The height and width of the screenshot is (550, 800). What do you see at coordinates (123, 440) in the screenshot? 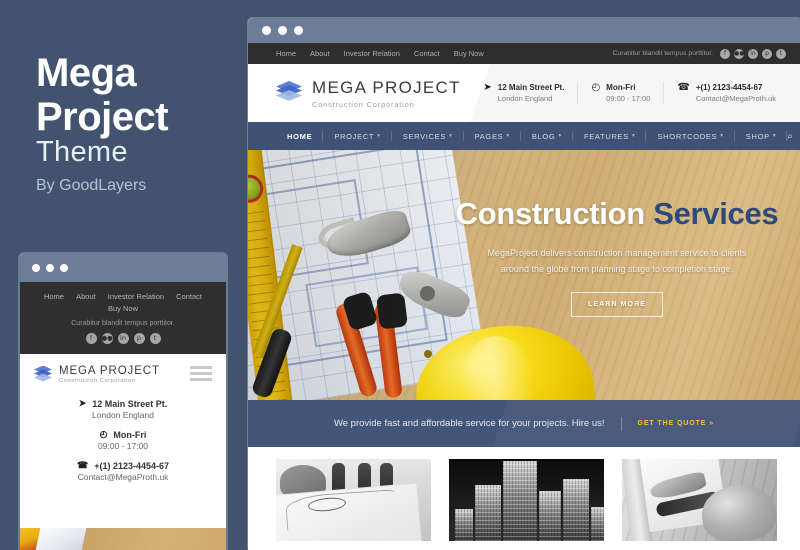
I see `mobile-contact-hours: ◴ Mon-Fri 09:00 - 17:00` at bounding box center [123, 440].